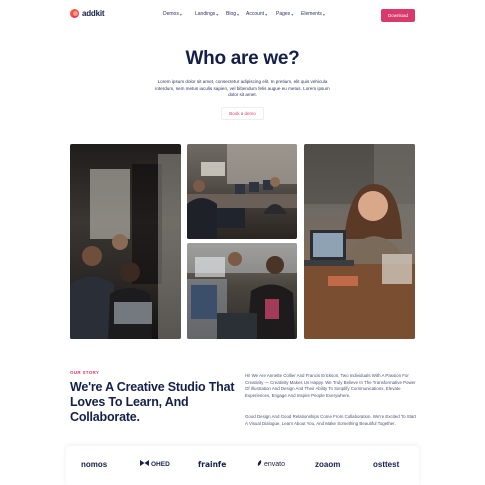  Describe the element at coordinates (125, 246) in the screenshot. I see `team-photo-1-illustration` at that location.